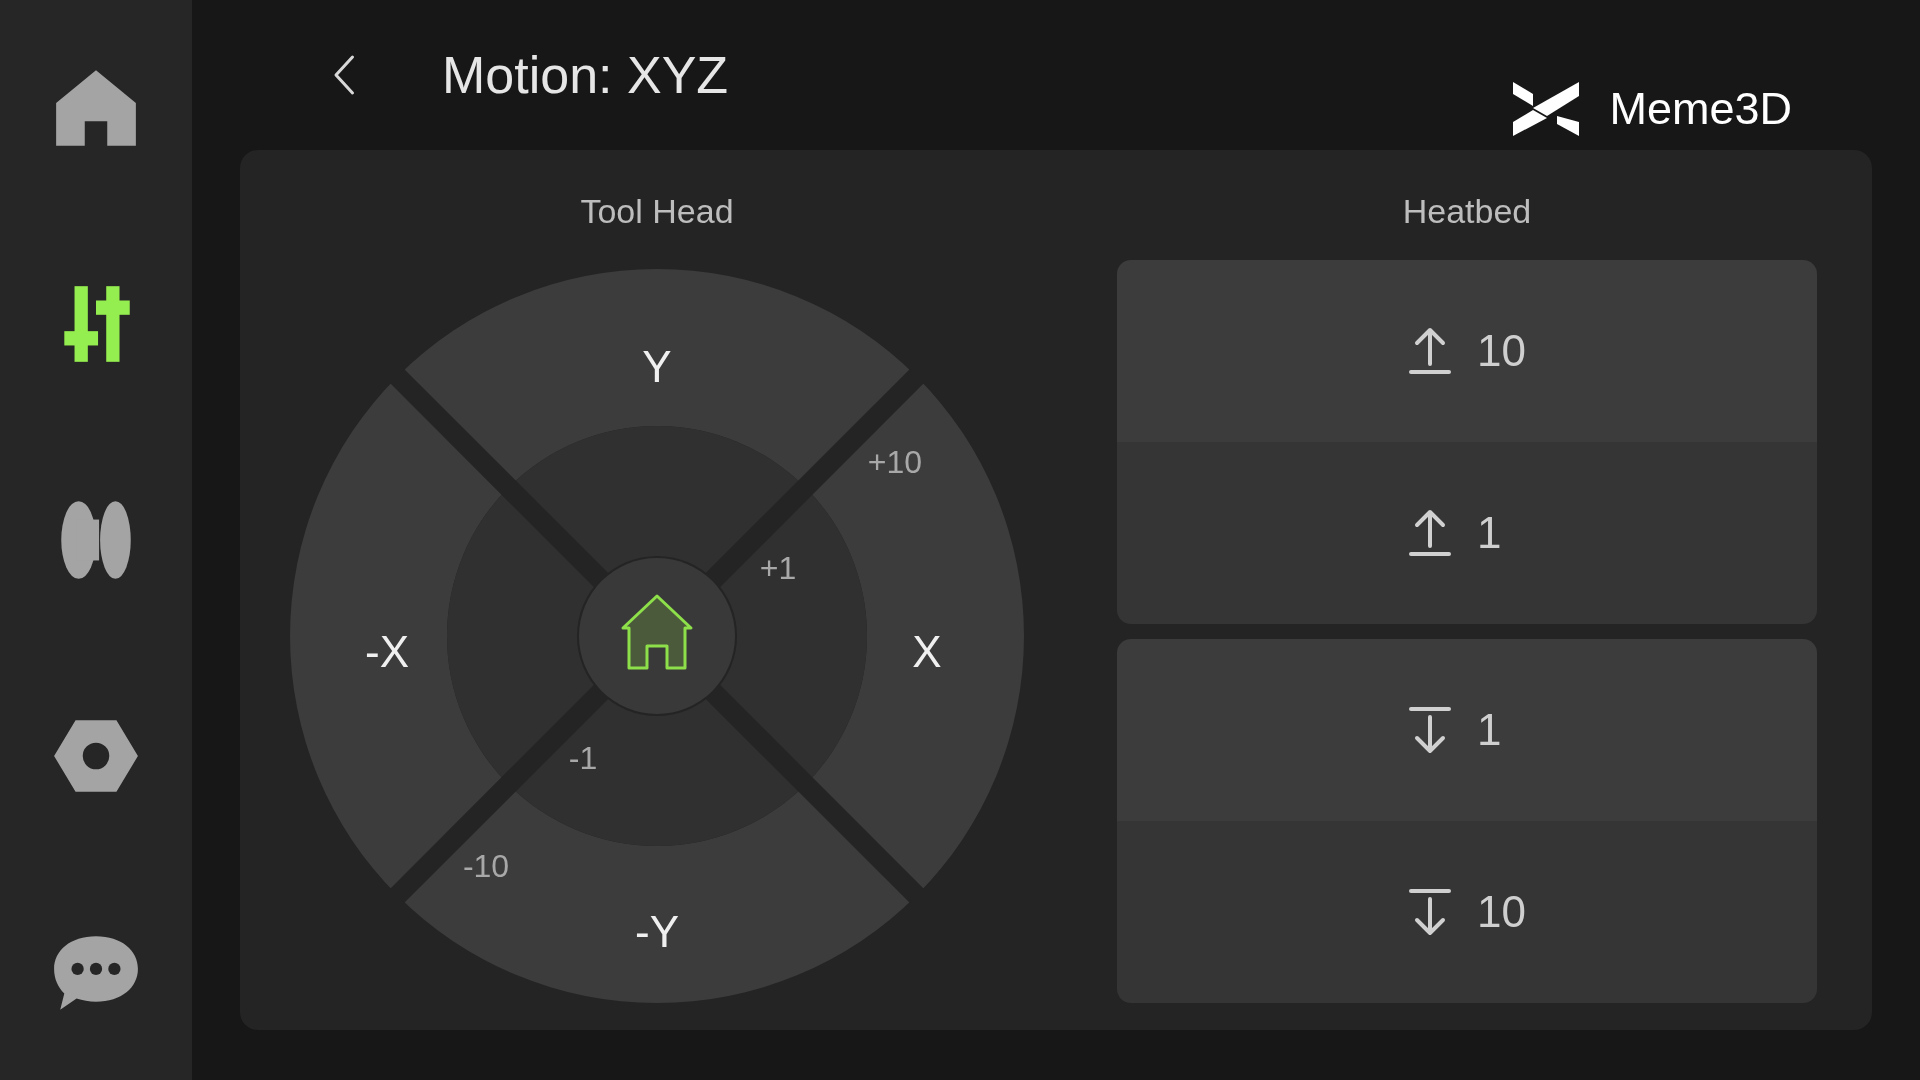 The width and height of the screenshot is (1920, 1080). What do you see at coordinates (1546, 109) in the screenshot?
I see `logo-icon` at bounding box center [1546, 109].